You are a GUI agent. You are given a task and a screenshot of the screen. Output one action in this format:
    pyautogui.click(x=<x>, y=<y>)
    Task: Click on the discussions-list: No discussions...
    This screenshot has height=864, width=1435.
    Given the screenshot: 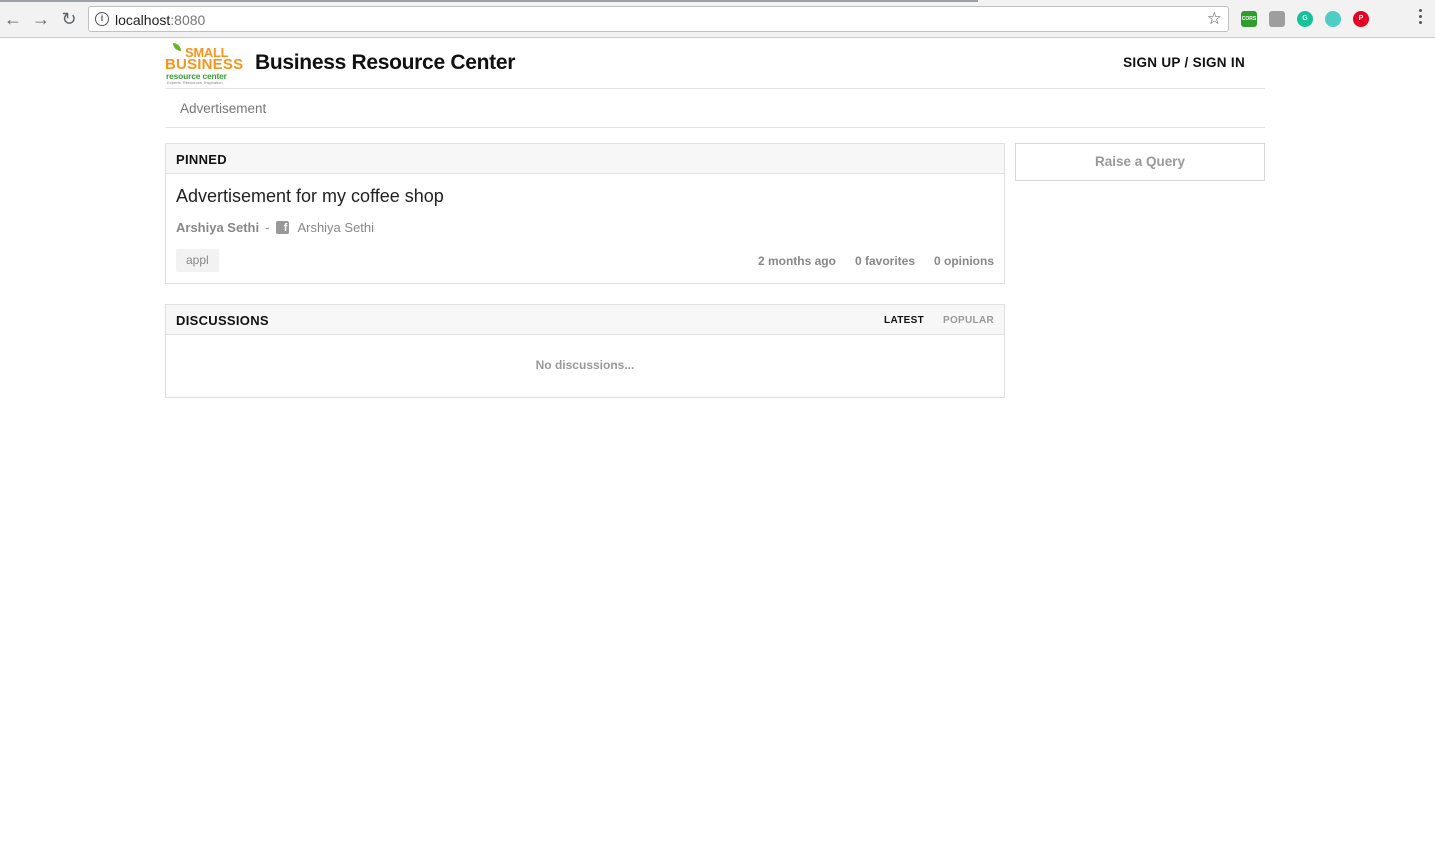 What is the action you would take?
    pyautogui.click(x=585, y=366)
    